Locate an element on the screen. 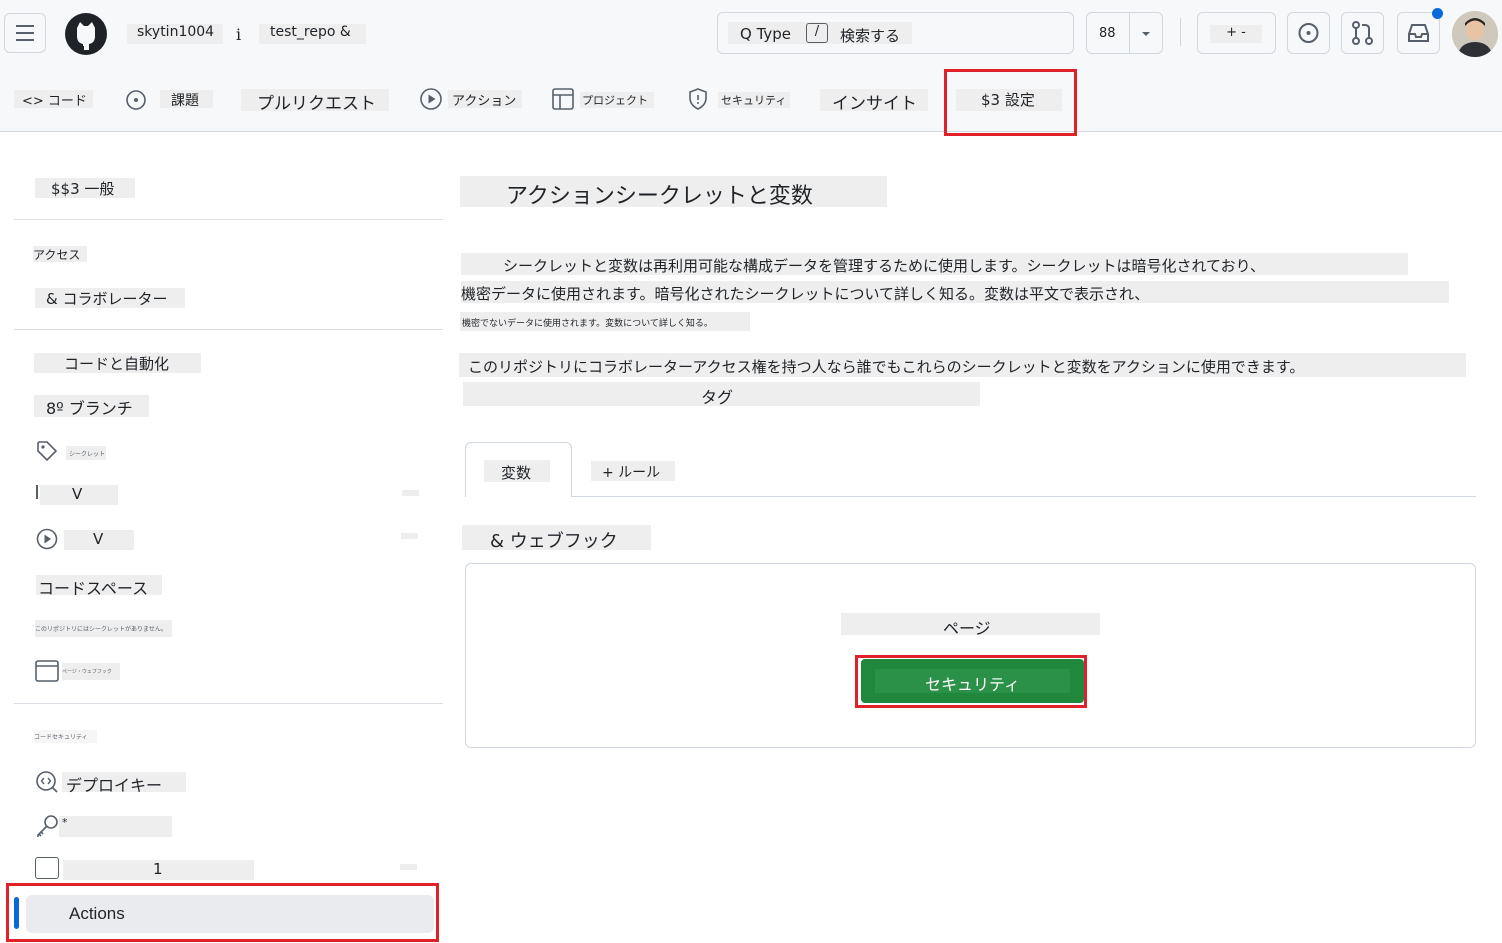  menu-button is located at coordinates (25, 33).